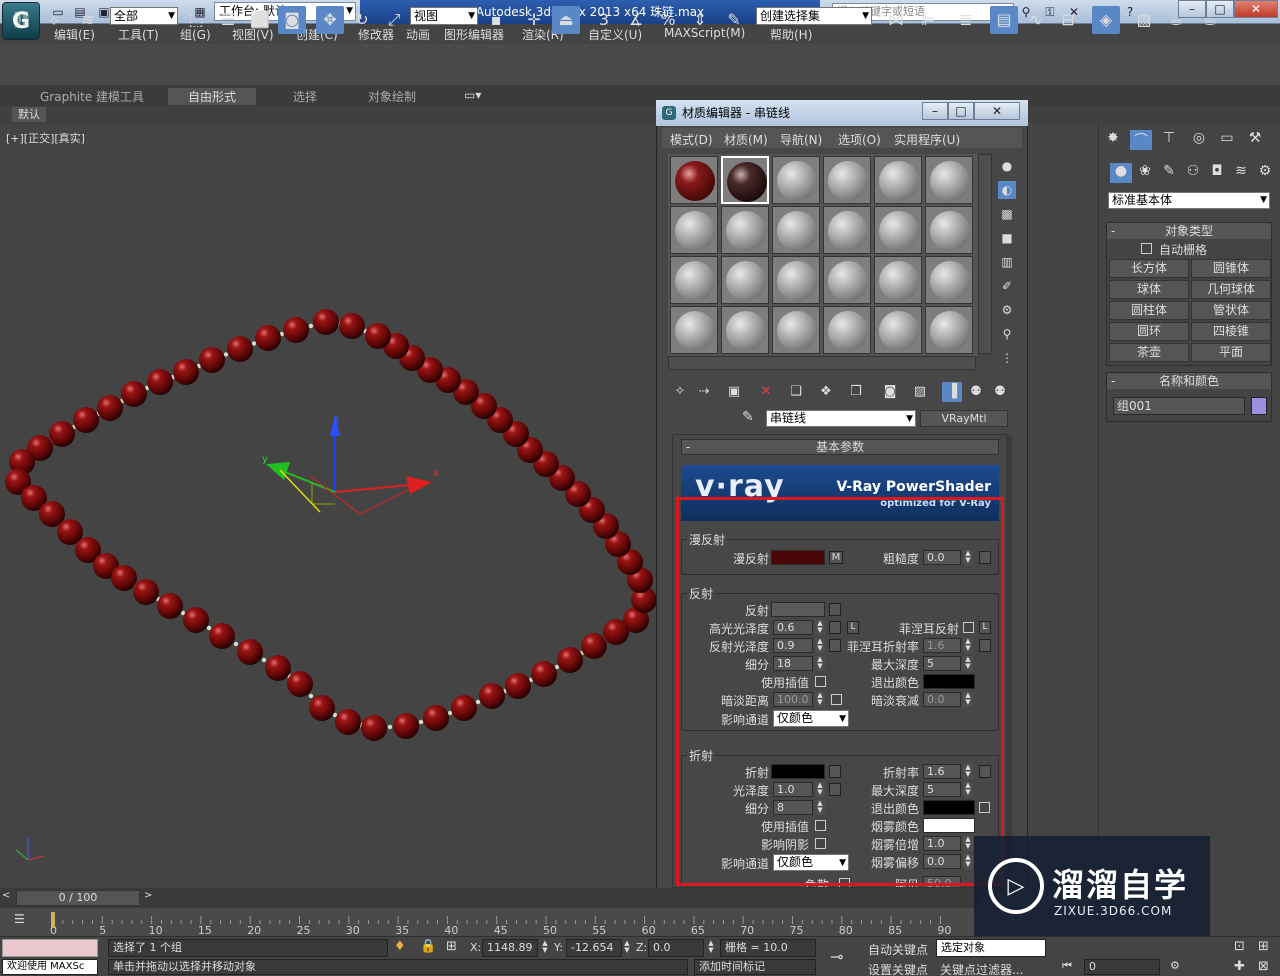  I want to click on mirror-icon: ⋈, so click(896, 20).